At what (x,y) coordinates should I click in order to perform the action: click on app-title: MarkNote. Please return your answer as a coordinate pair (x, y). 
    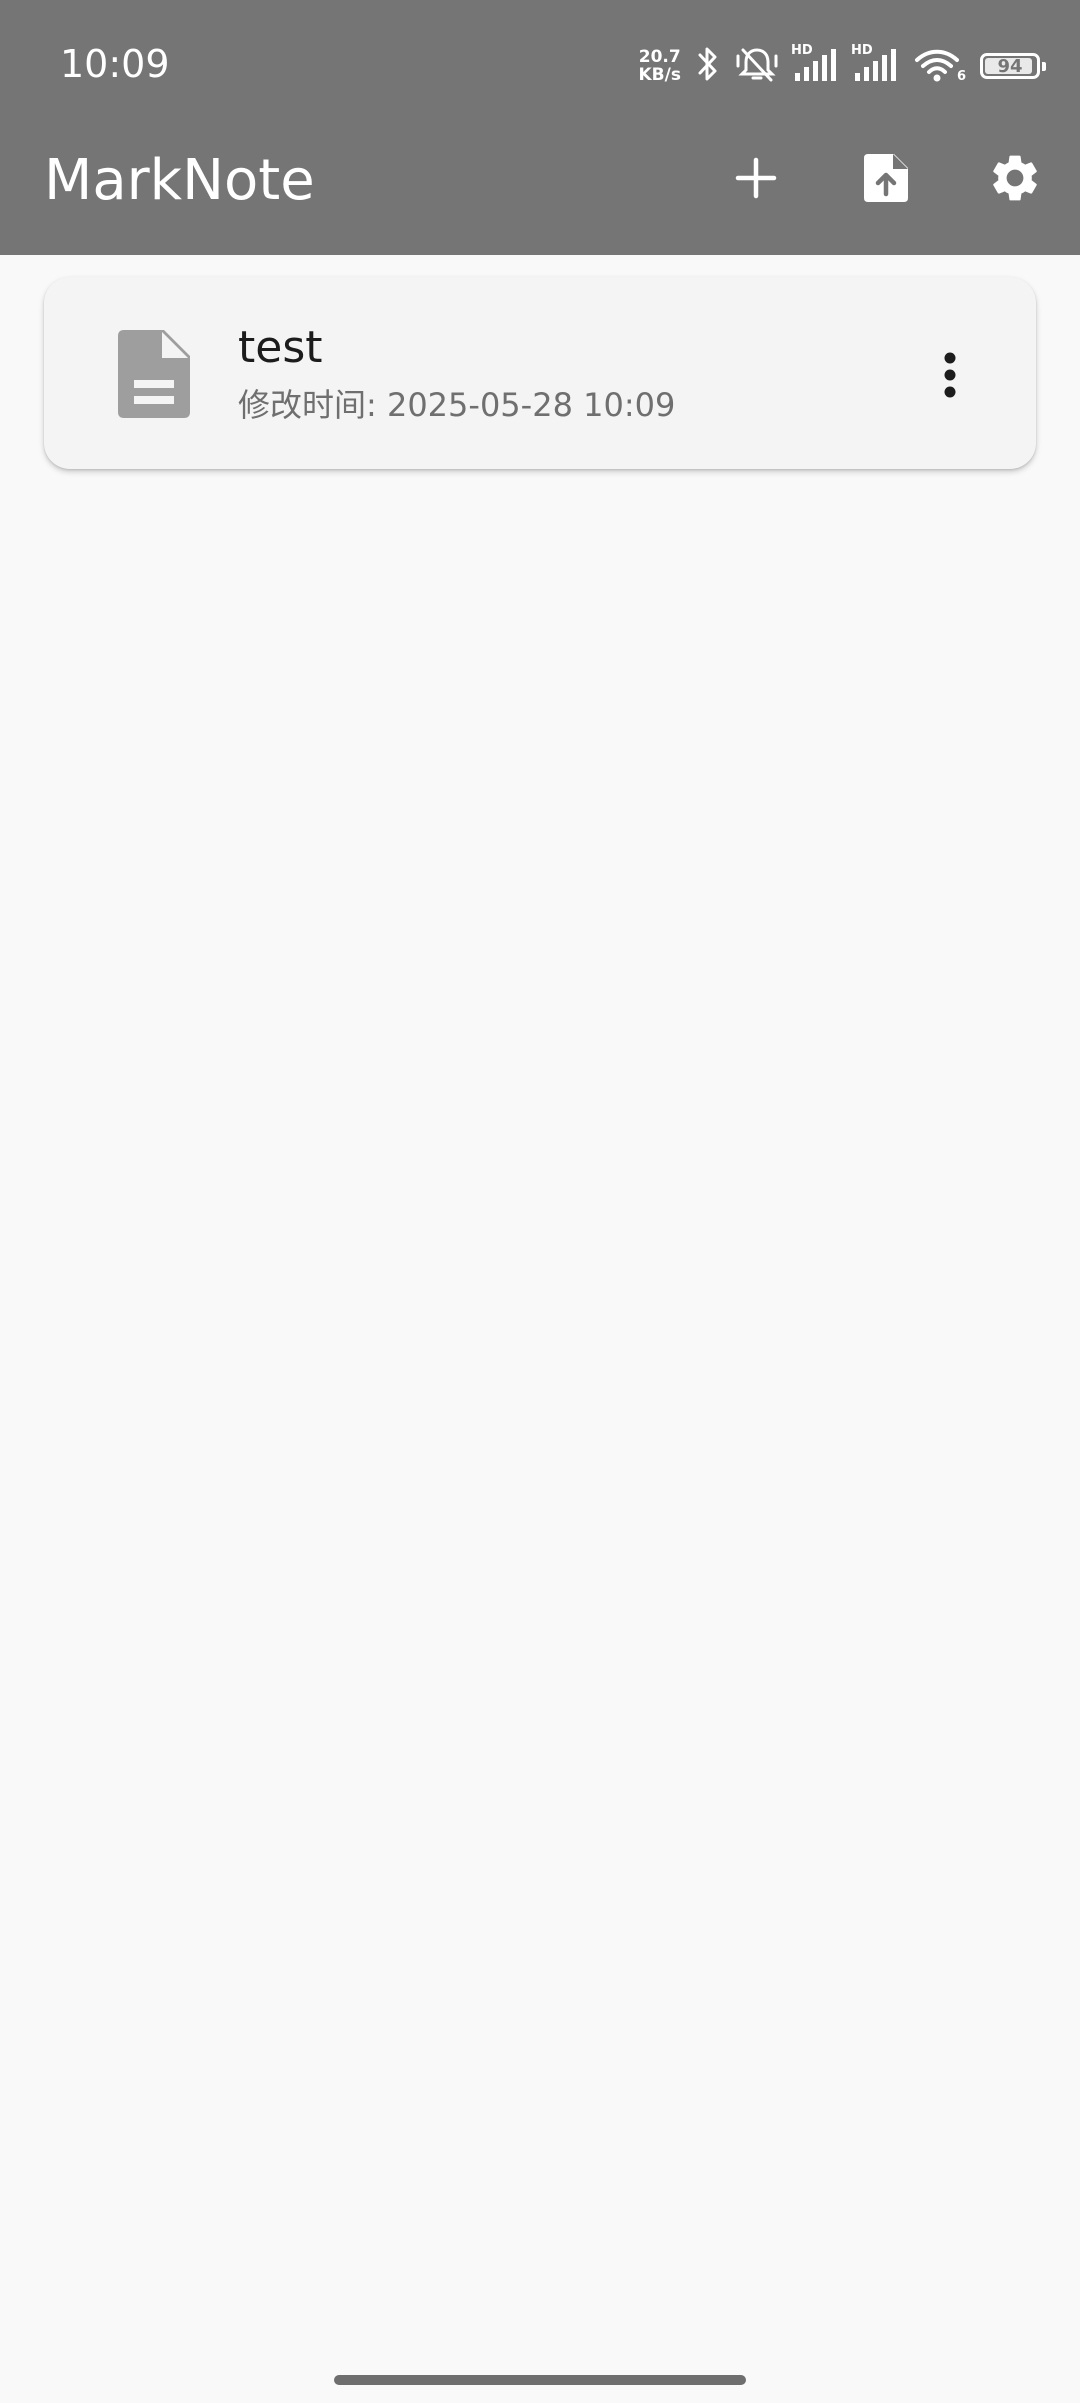
    Looking at the image, I should click on (179, 180).